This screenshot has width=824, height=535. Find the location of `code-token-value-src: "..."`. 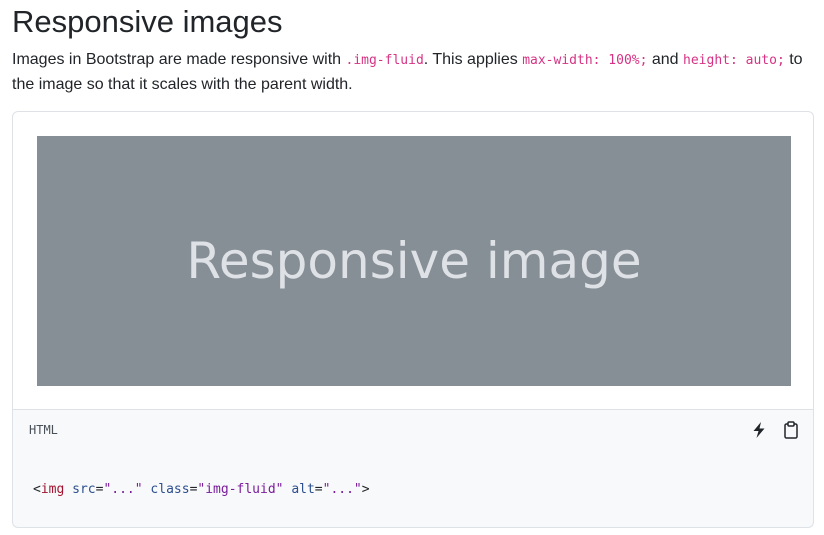

code-token-value-src: "..." is located at coordinates (123, 489).